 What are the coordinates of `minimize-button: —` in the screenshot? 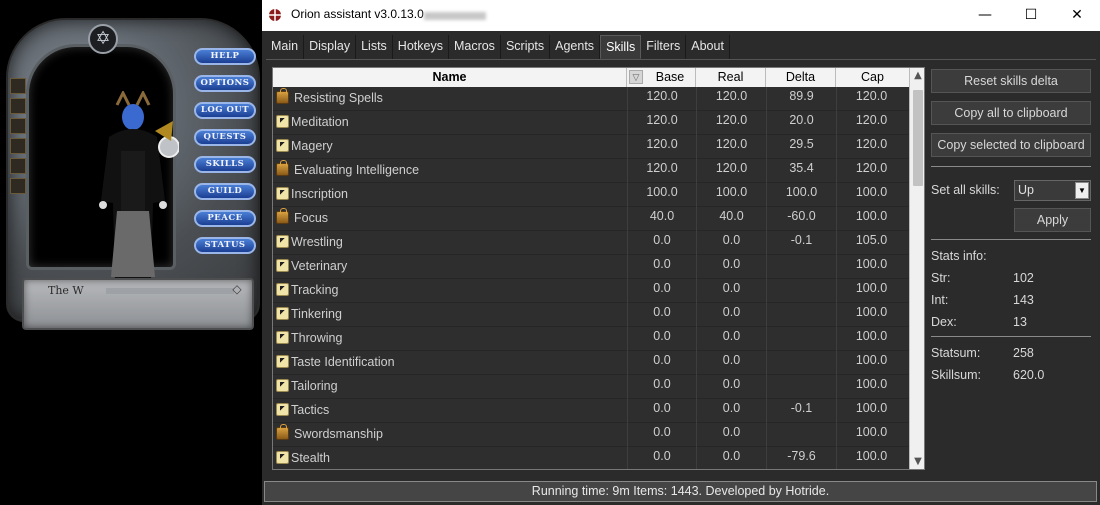 It's located at (985, 15).